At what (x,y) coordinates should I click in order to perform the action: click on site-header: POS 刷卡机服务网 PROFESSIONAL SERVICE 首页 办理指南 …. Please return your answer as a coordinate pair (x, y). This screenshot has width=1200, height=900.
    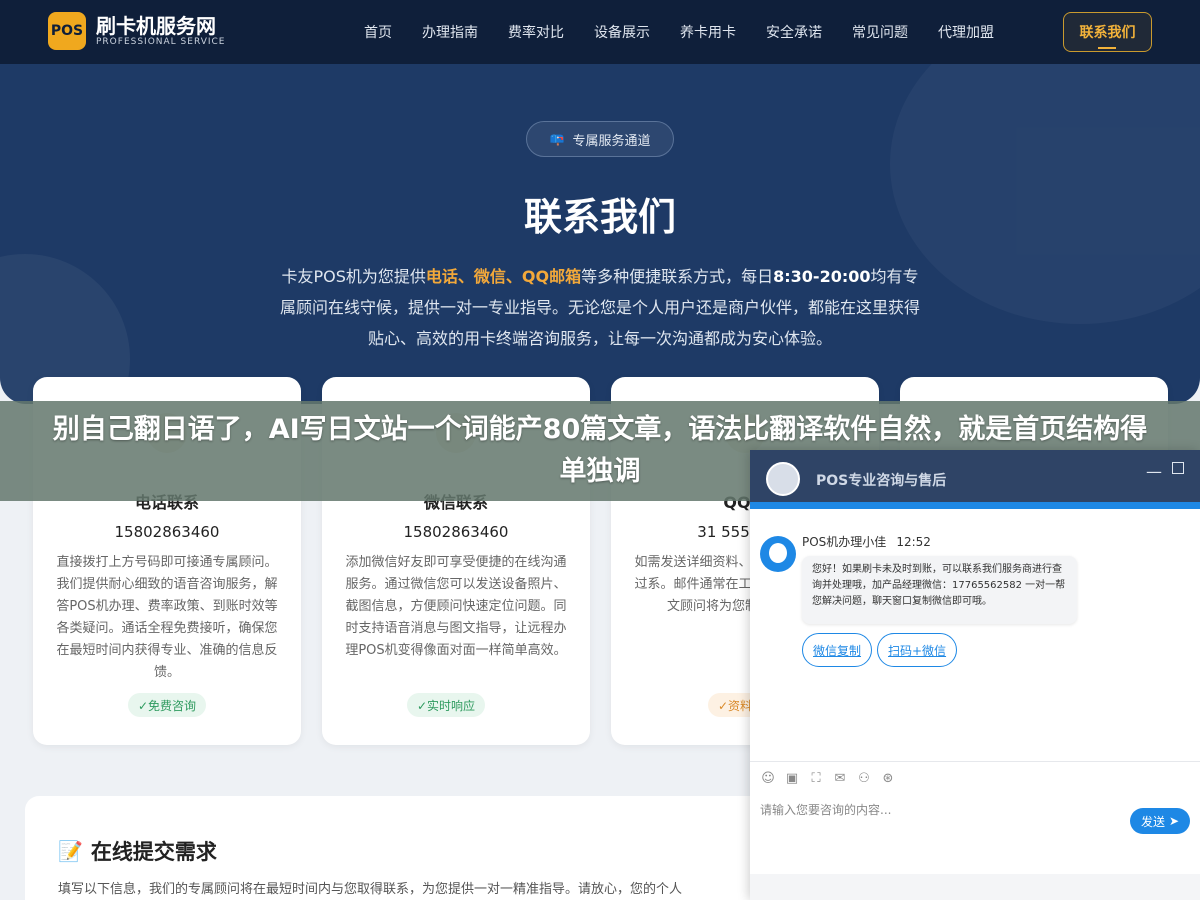
    Looking at the image, I should click on (600, 32).